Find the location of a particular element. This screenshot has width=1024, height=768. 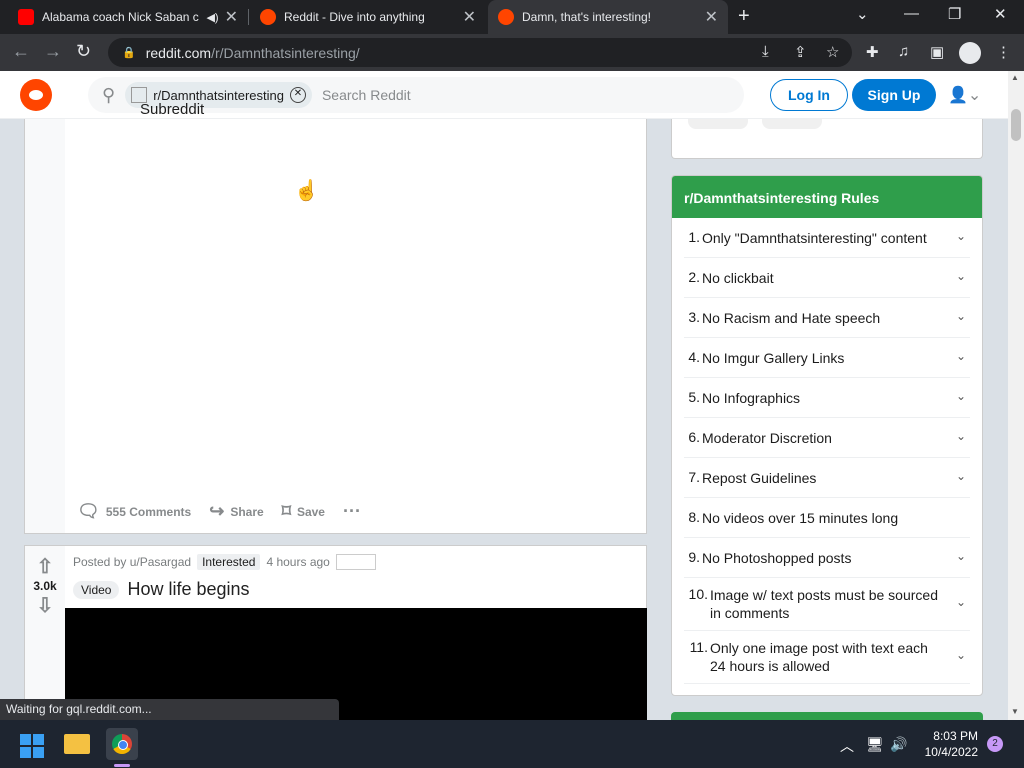

forward-icon: → is located at coordinates (53, 51).